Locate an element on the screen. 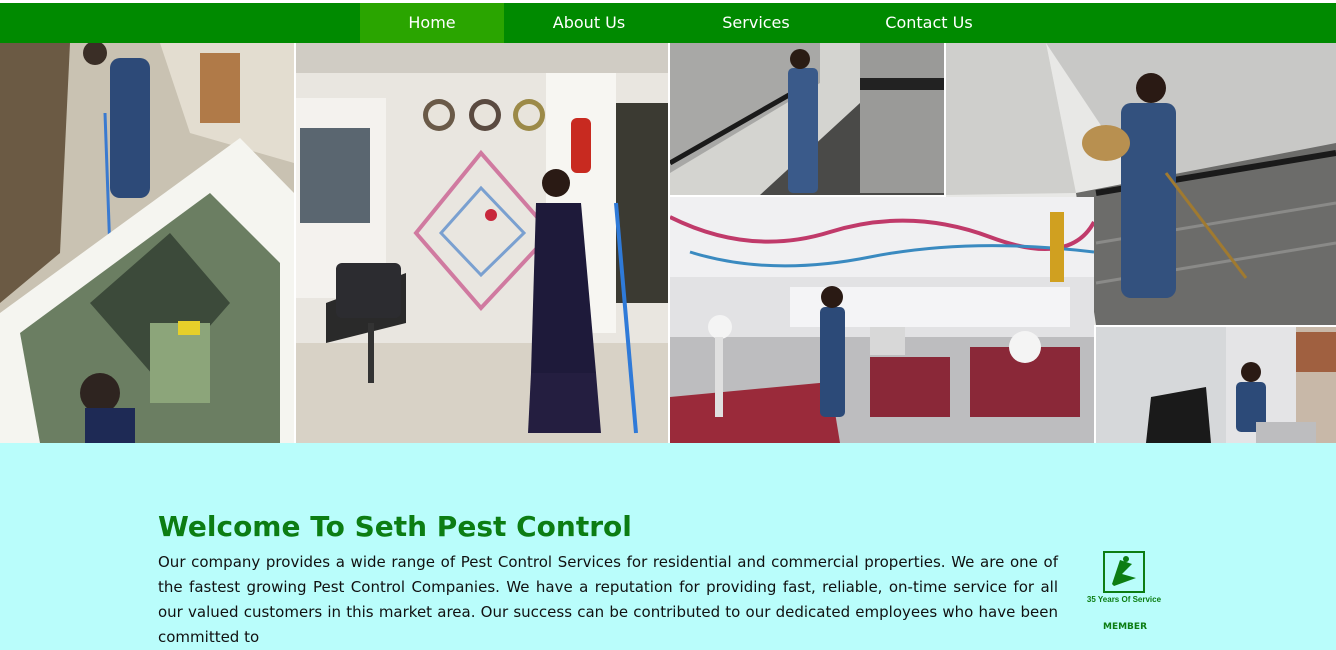  main-navigation: Home About Us Services Contact Us is located at coordinates (668, 23).